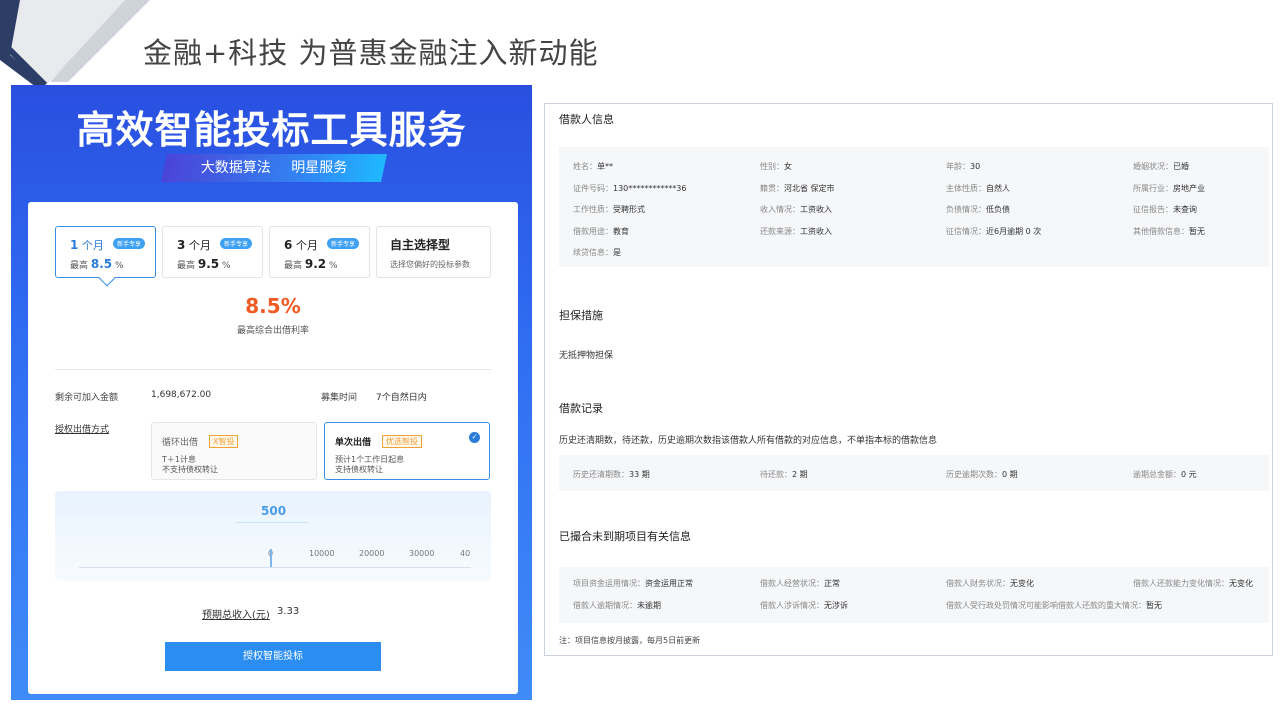  I want to click on borrower-id-number: 证件号码：130************36, so click(630, 188).